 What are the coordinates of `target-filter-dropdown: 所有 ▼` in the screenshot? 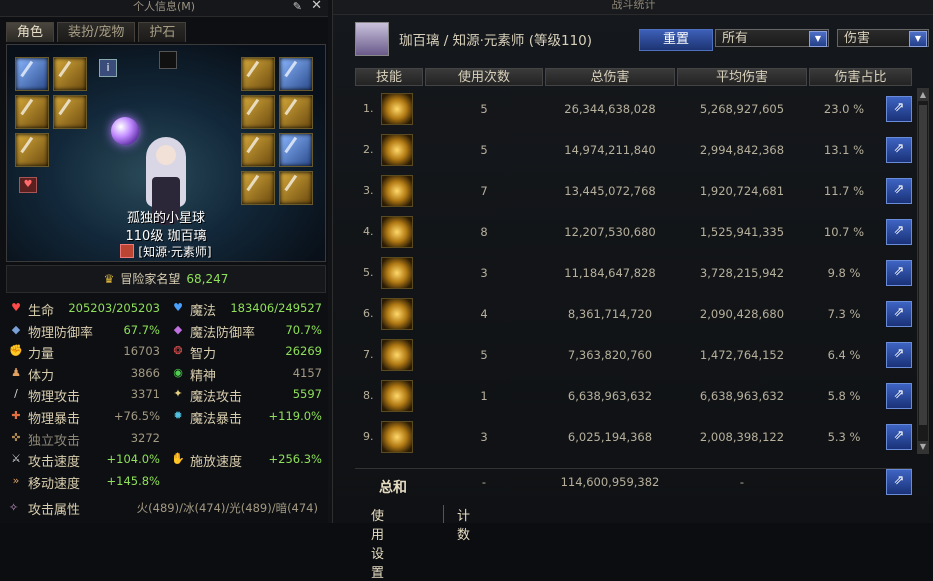 It's located at (772, 38).